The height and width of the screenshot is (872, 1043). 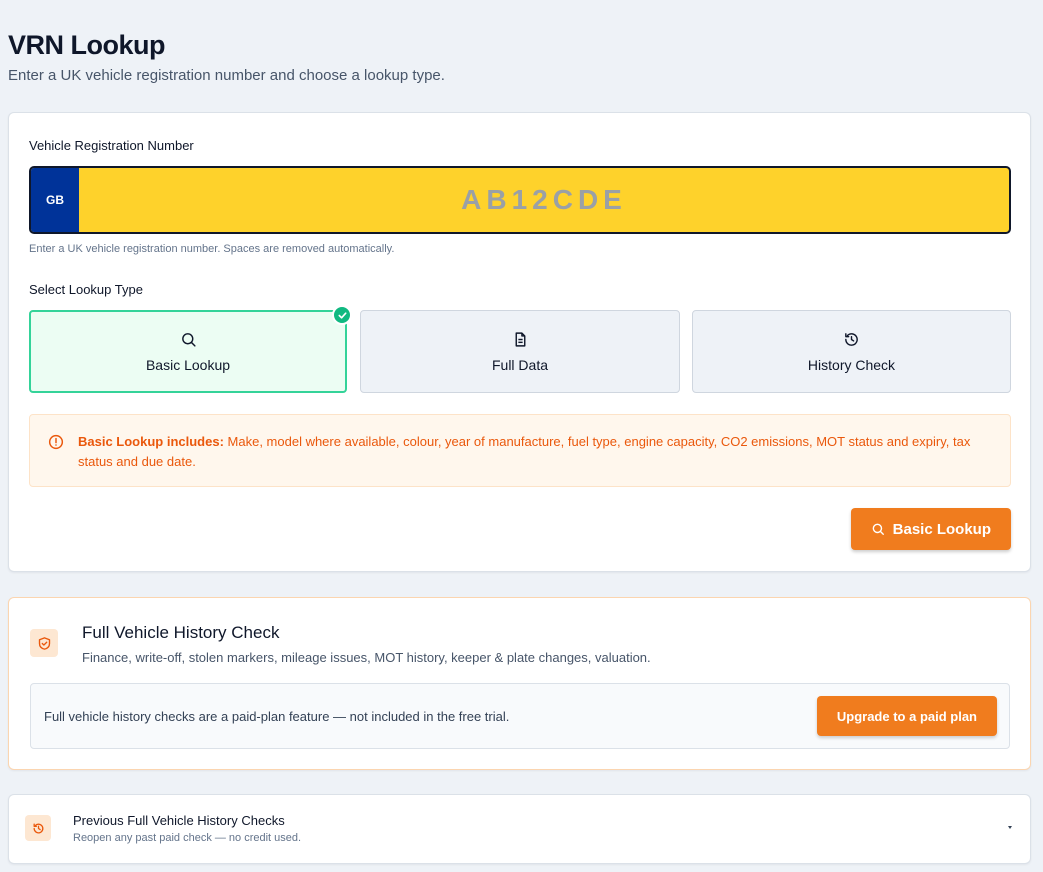 I want to click on lookup-type-label: Select Lookup Type, so click(x=86, y=289).